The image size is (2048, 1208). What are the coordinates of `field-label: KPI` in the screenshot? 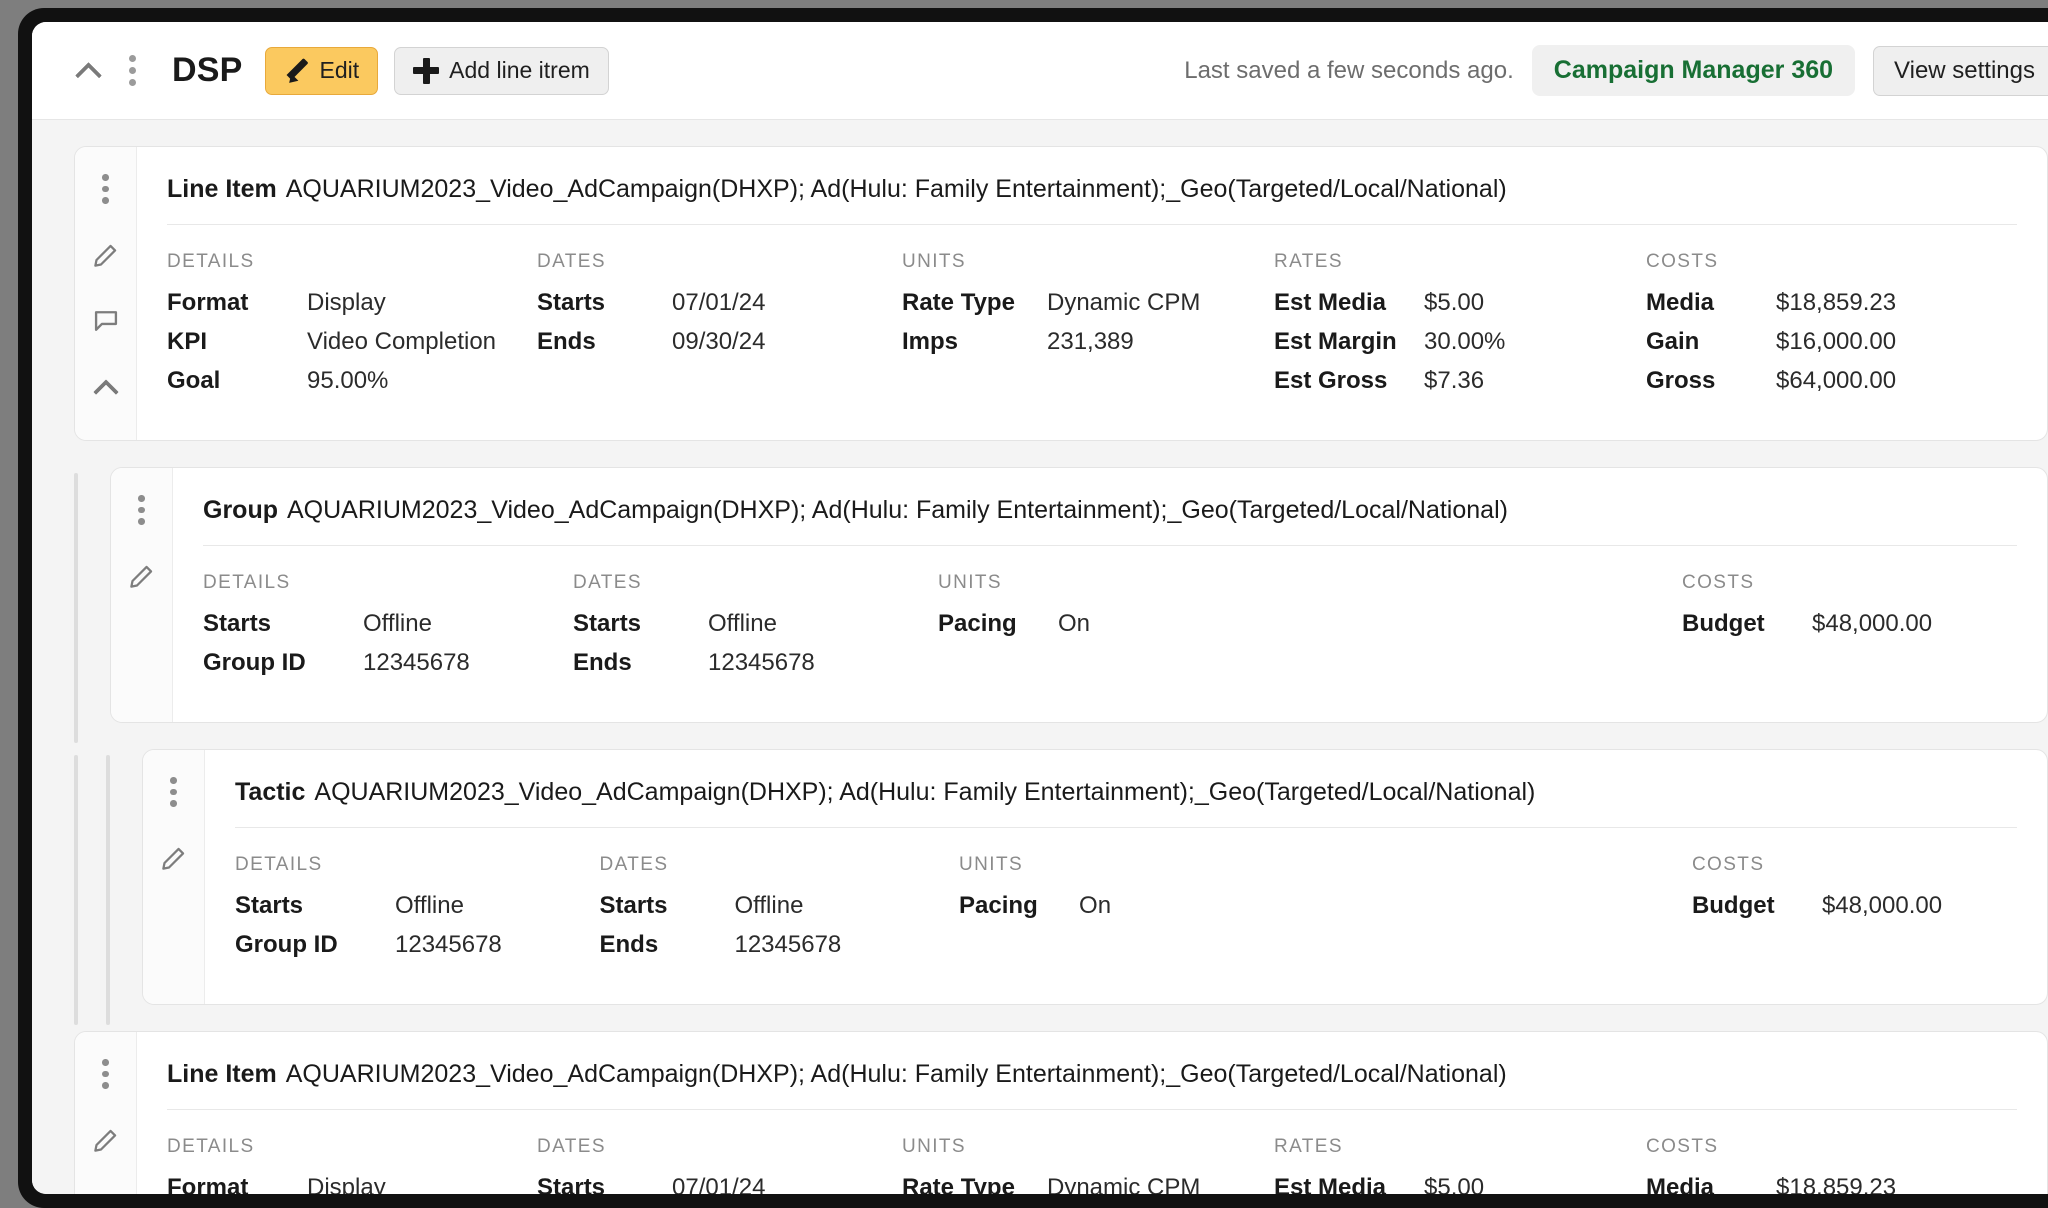 It's located at (187, 341).